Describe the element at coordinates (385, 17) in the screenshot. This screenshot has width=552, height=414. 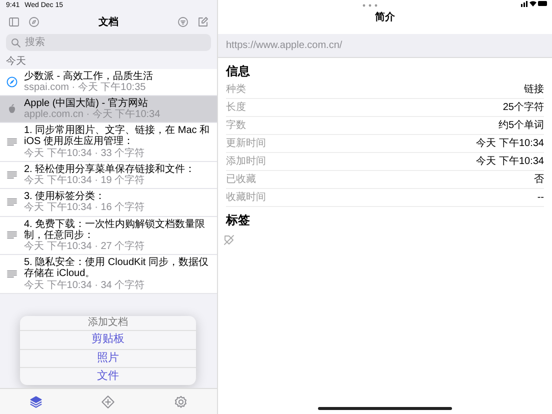
I see `detail-title: 简介` at that location.